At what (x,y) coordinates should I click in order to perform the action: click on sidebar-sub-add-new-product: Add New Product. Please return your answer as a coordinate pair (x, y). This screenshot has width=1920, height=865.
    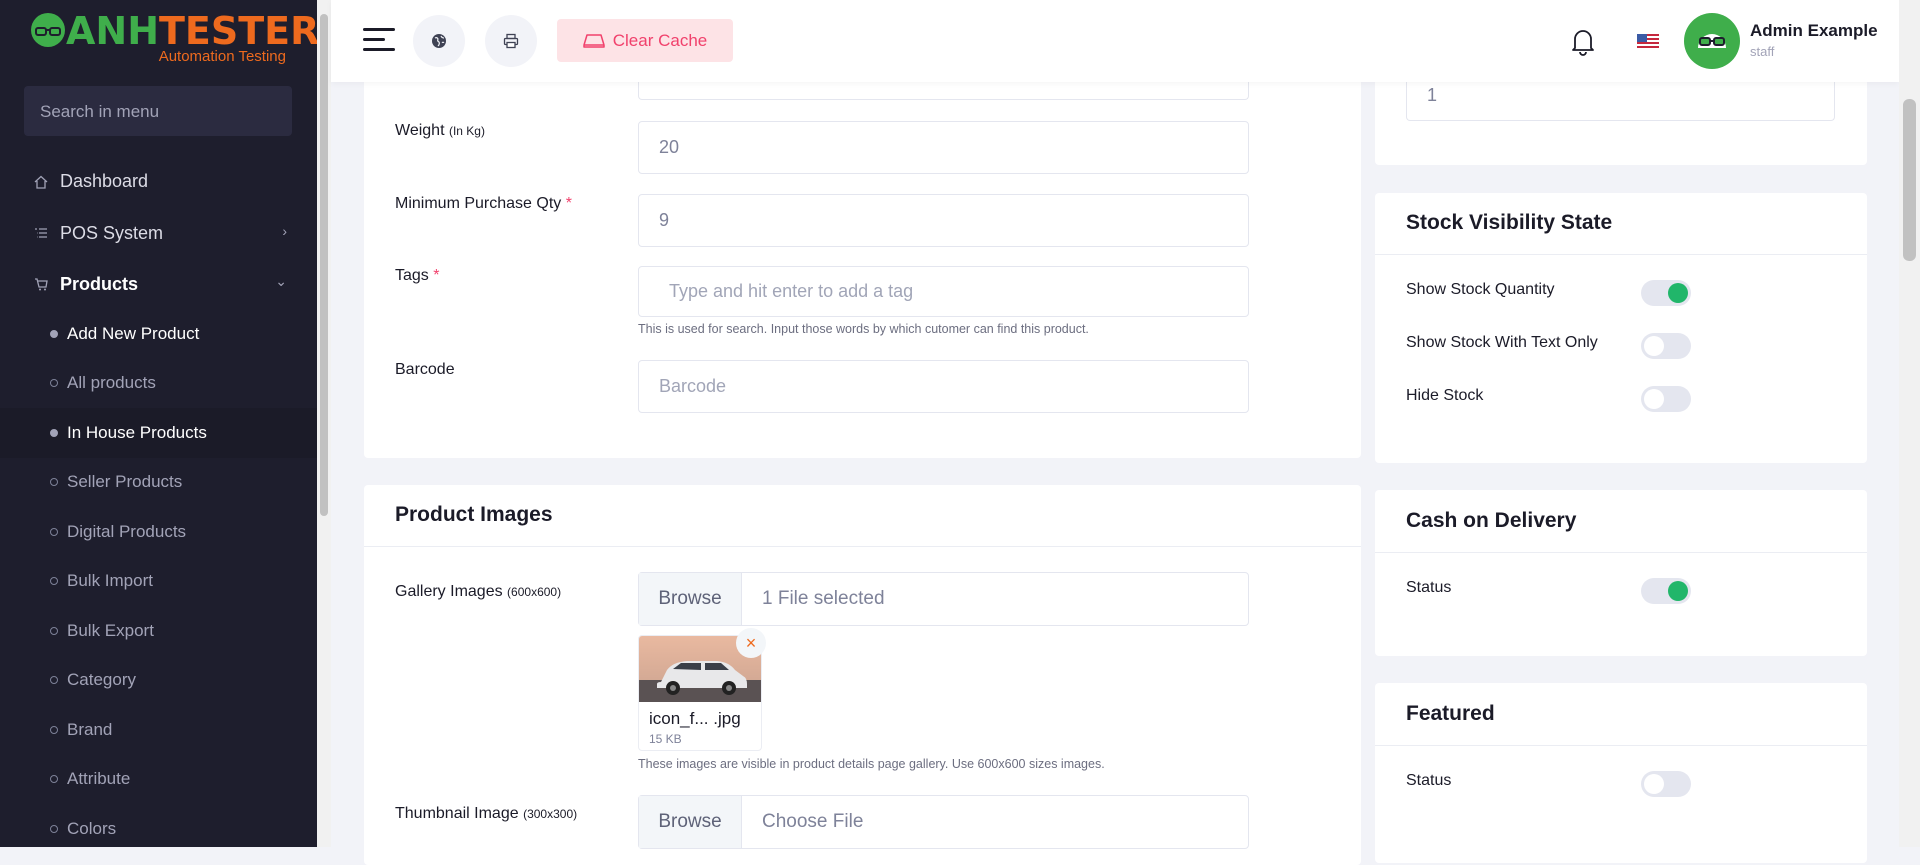
    Looking at the image, I should click on (158, 334).